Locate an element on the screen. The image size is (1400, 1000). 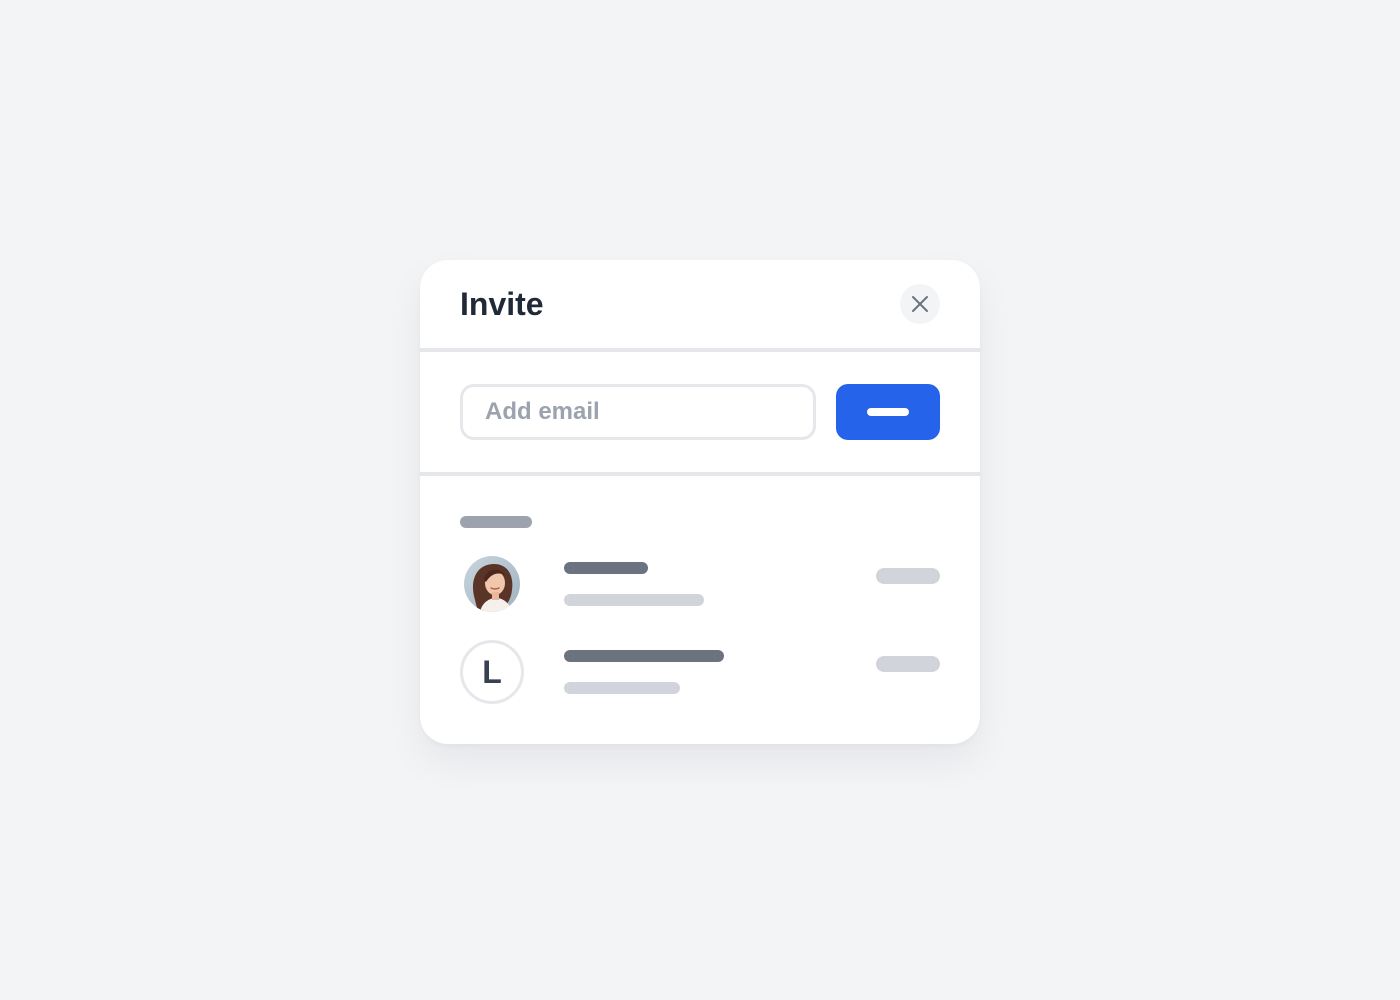
header-divider is located at coordinates (700, 350).